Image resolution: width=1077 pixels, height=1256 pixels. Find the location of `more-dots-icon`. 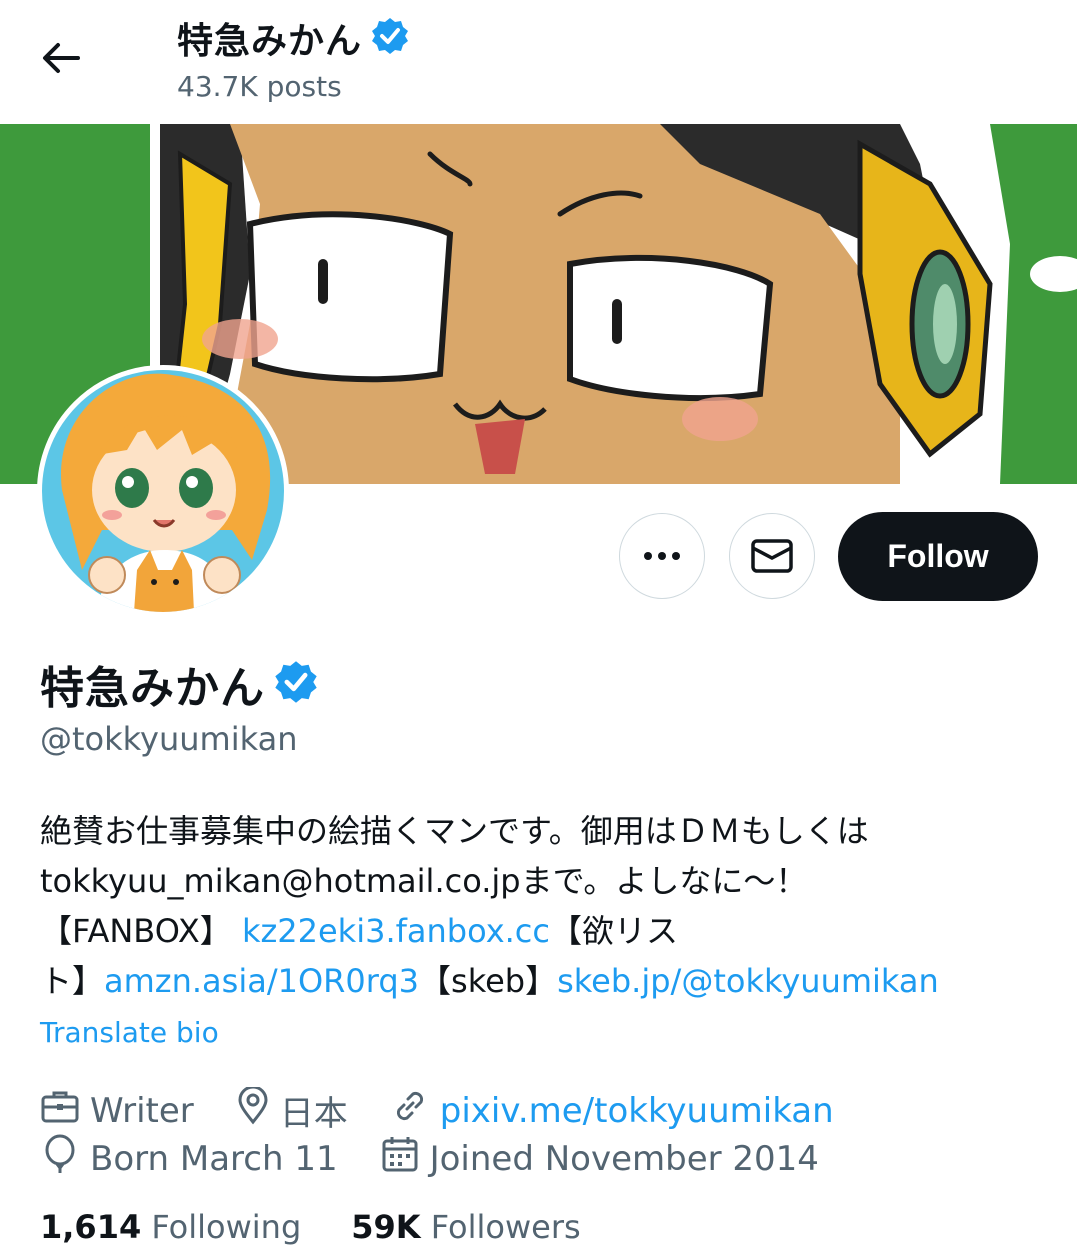

more-dots-icon is located at coordinates (662, 556).